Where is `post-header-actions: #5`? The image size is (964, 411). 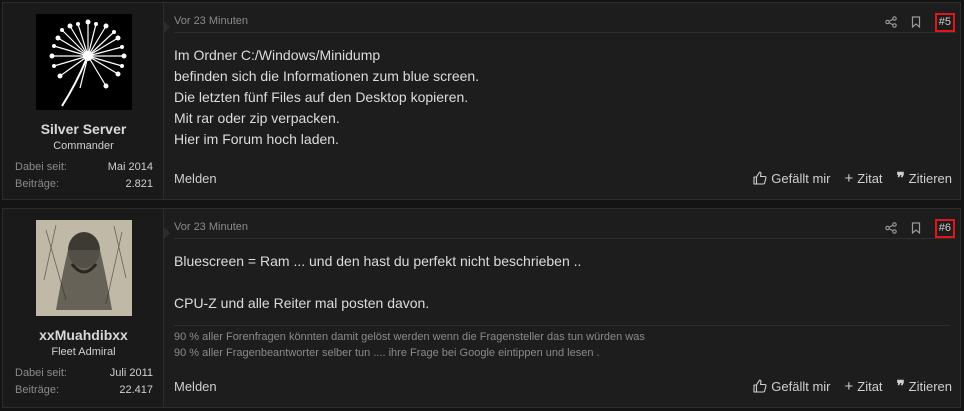 post-header-actions: #5 is located at coordinates (919, 22).